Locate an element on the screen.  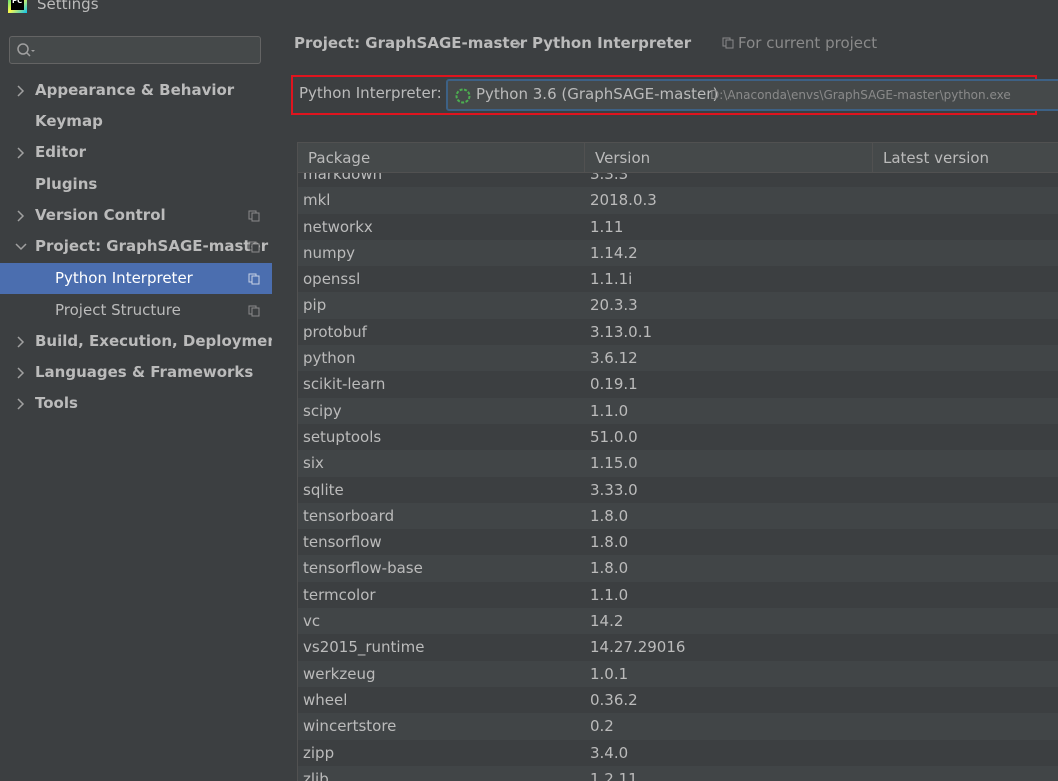
pycharm-logo-icon: PC is located at coordinates (17, 6).